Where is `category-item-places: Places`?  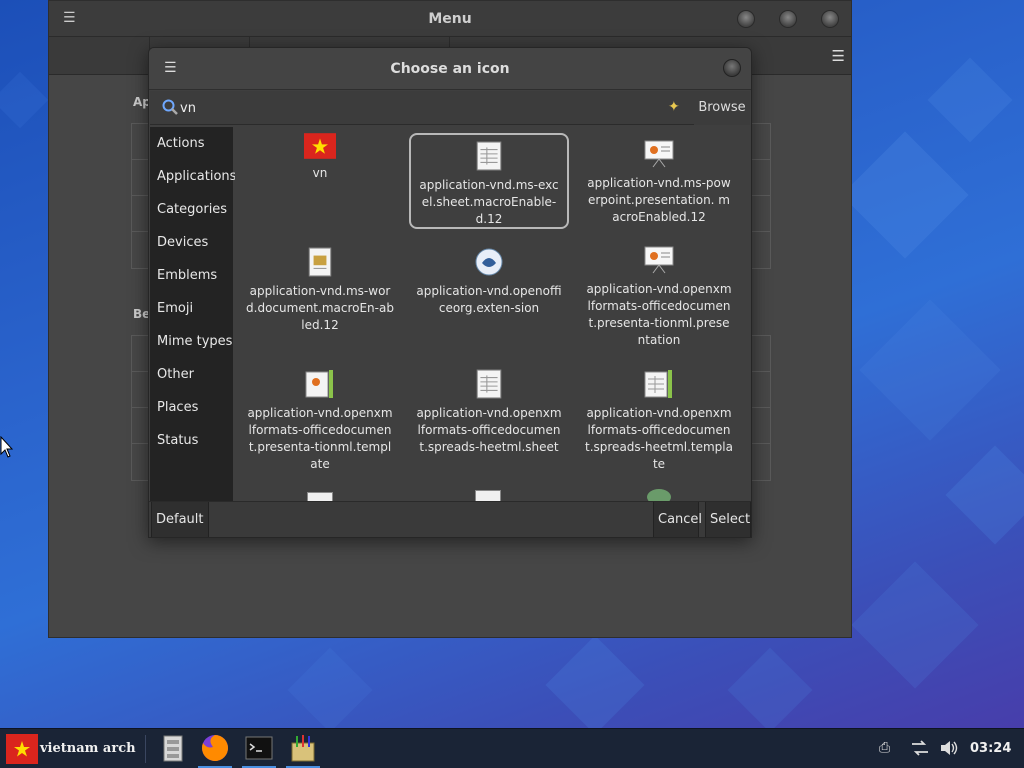 category-item-places: Places is located at coordinates (191, 407).